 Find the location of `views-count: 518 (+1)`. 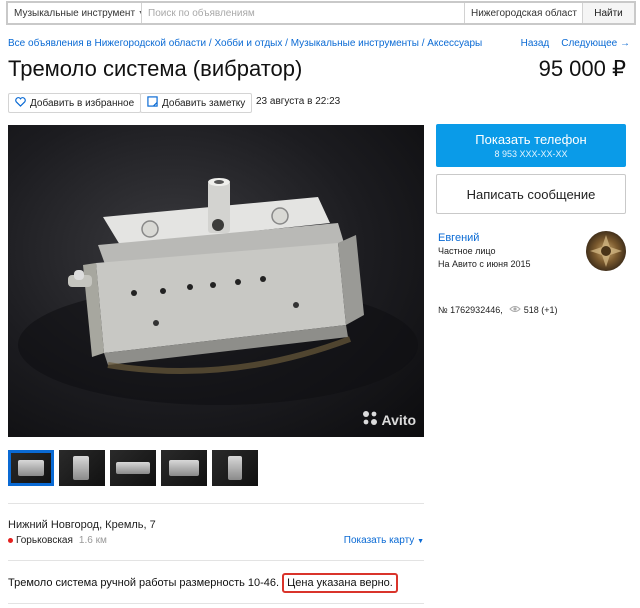

views-count: 518 (+1) is located at coordinates (540, 310).